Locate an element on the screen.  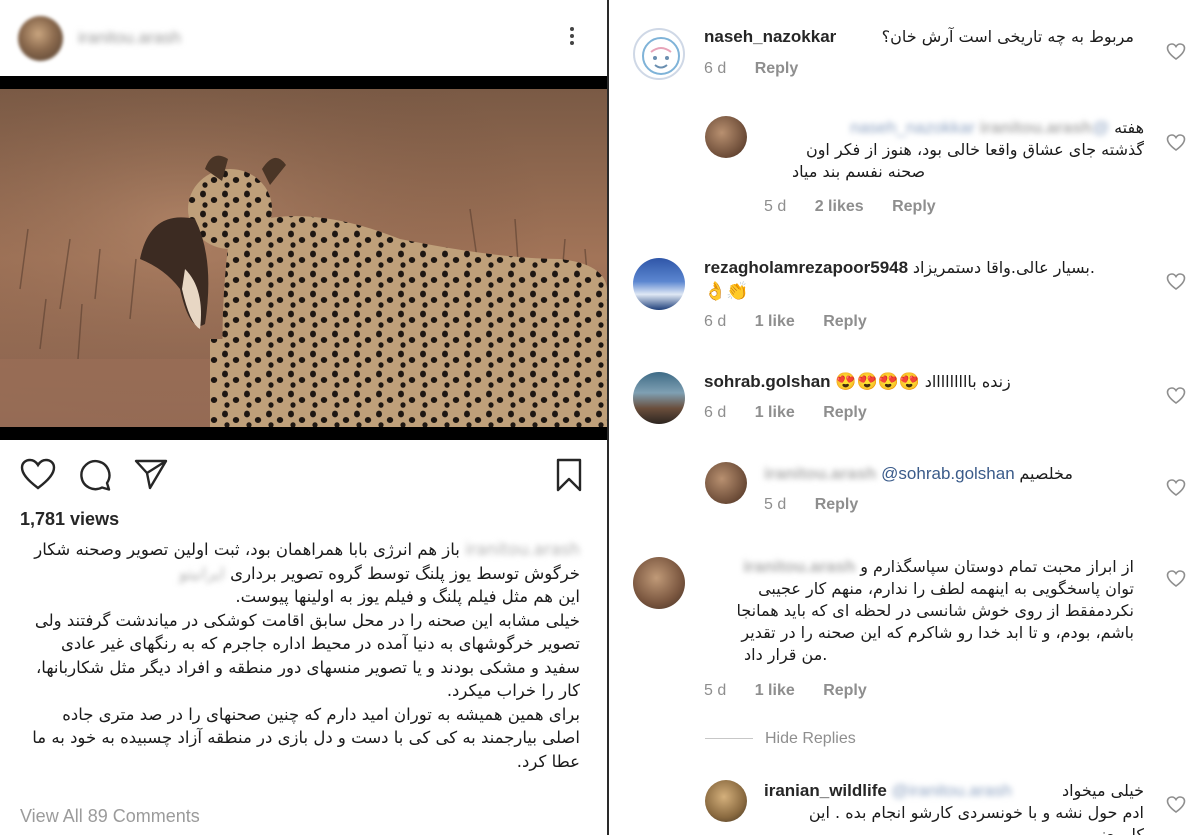
divider-line is located at coordinates (729, 739).